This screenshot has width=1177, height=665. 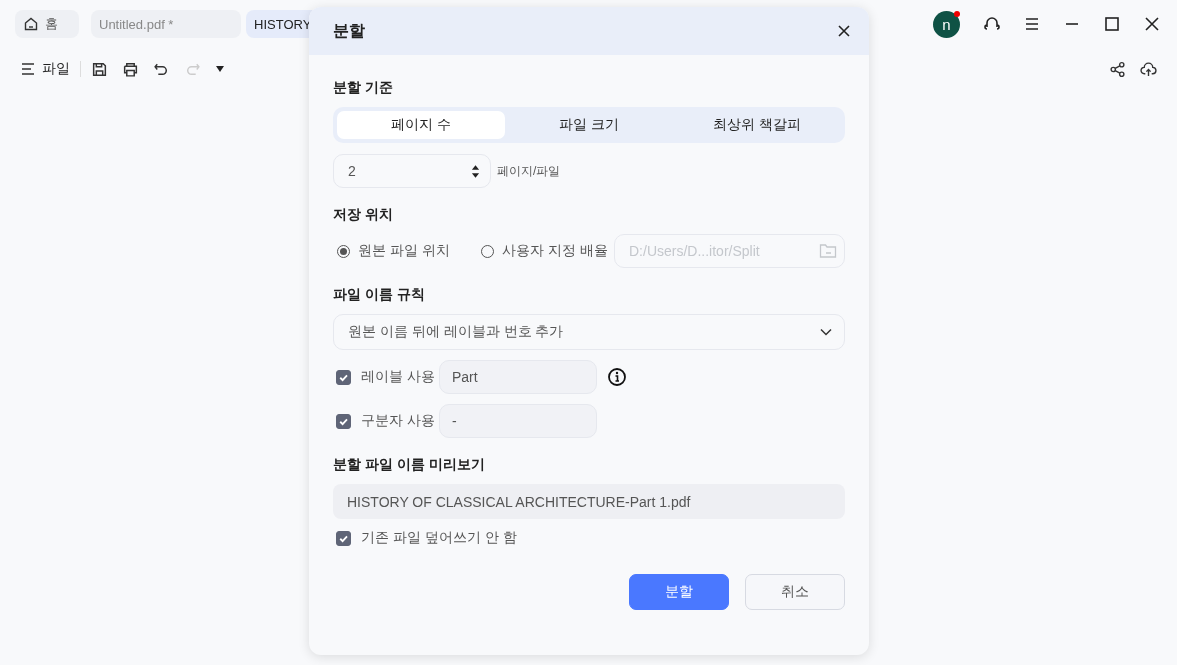 What do you see at coordinates (349, 30) in the screenshot?
I see `dialog-title: 분할` at bounding box center [349, 30].